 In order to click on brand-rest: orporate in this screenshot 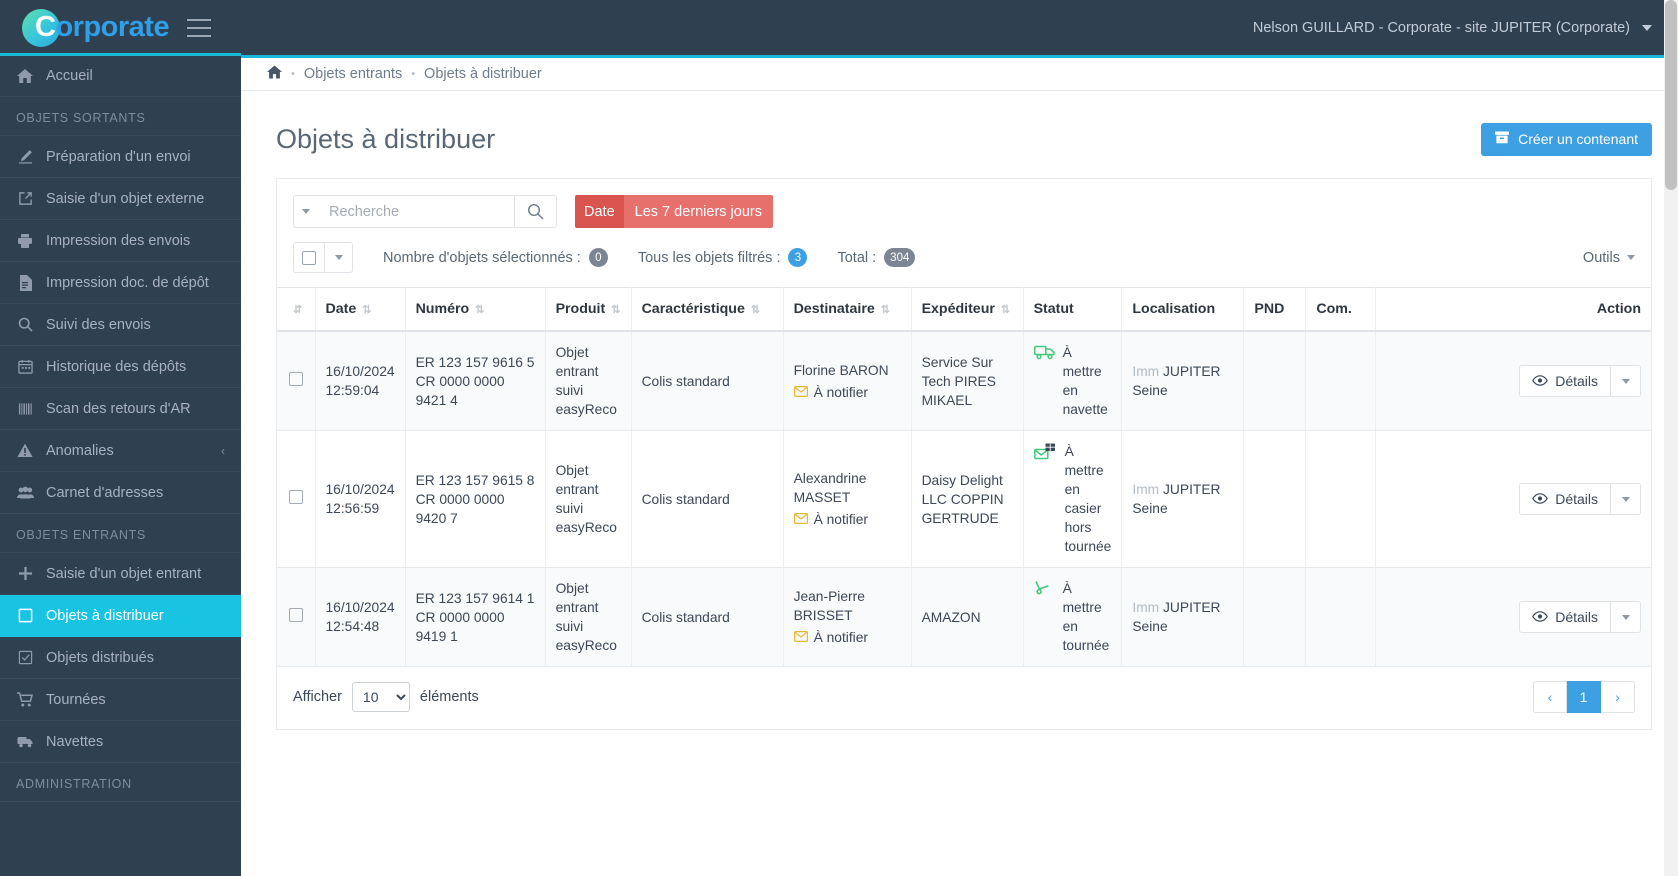, I will do `click(112, 27)`.